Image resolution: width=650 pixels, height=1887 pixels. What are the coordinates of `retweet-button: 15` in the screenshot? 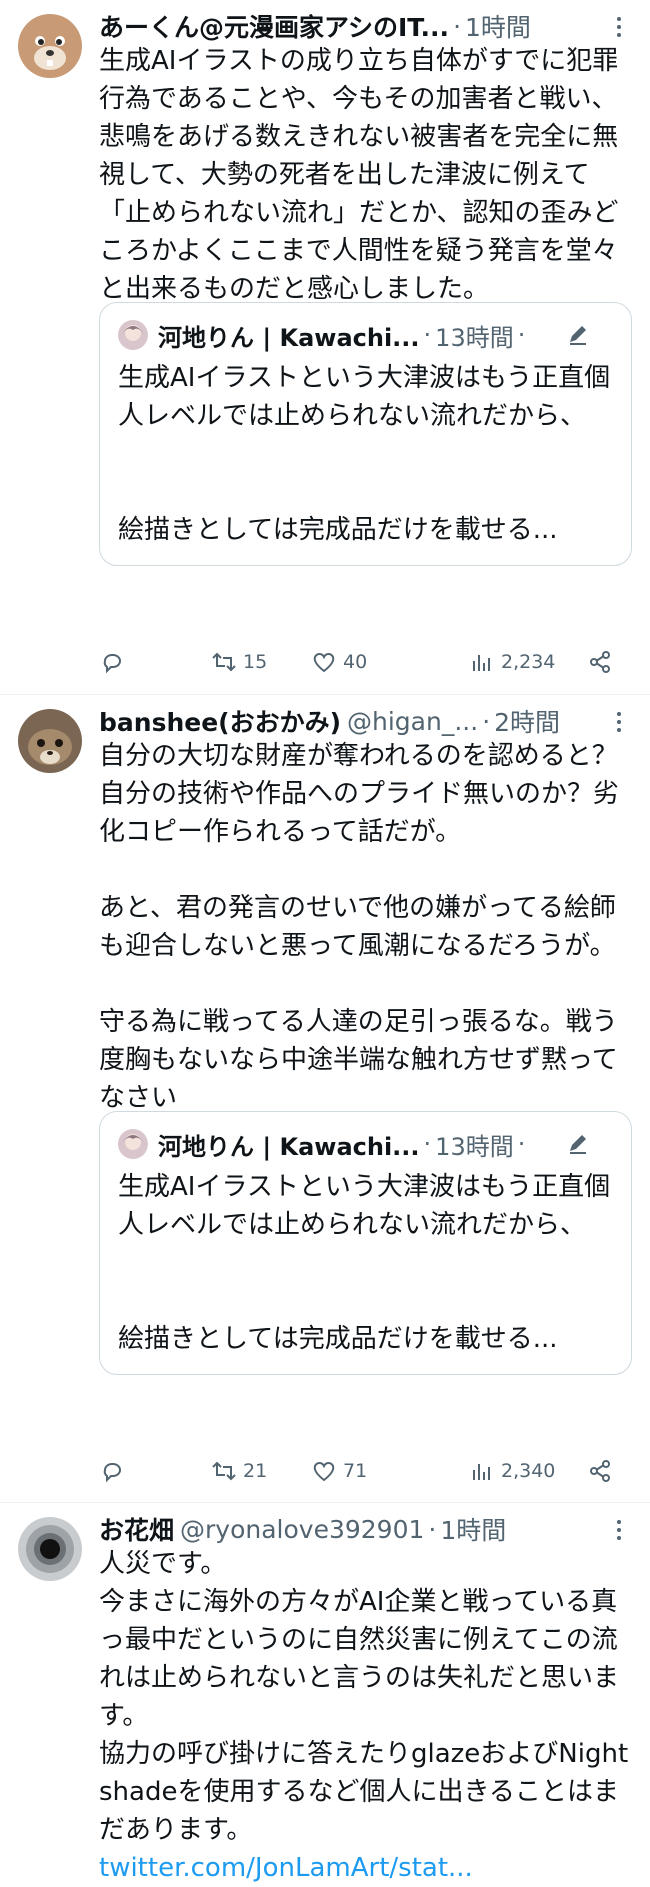 It's located at (239, 662).